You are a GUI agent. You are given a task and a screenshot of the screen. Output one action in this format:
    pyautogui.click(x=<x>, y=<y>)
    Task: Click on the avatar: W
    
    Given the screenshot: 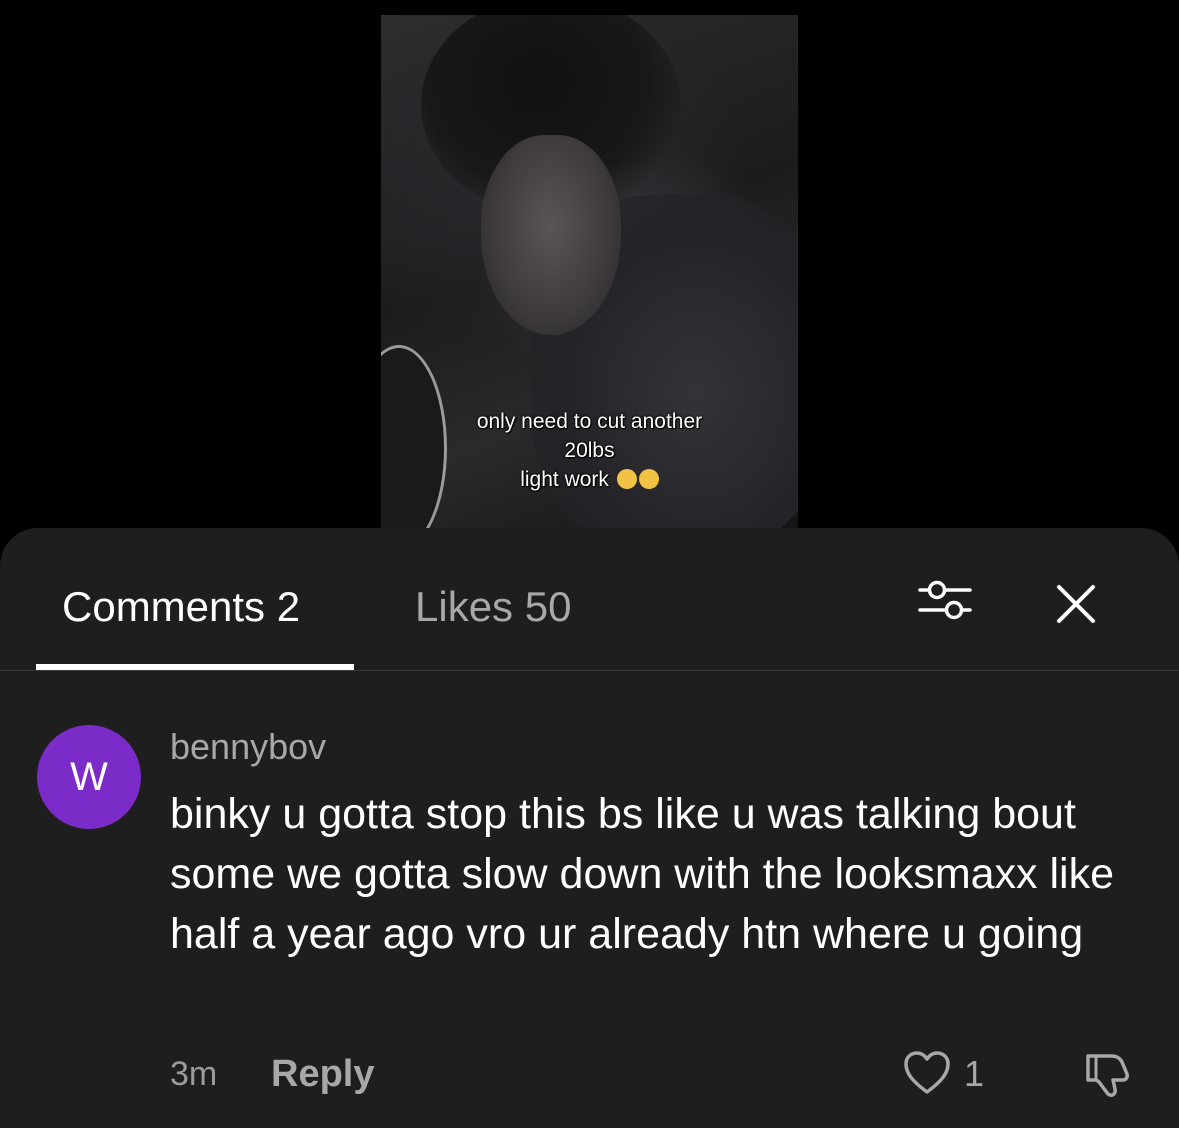 What is the action you would take?
    pyautogui.click(x=89, y=777)
    